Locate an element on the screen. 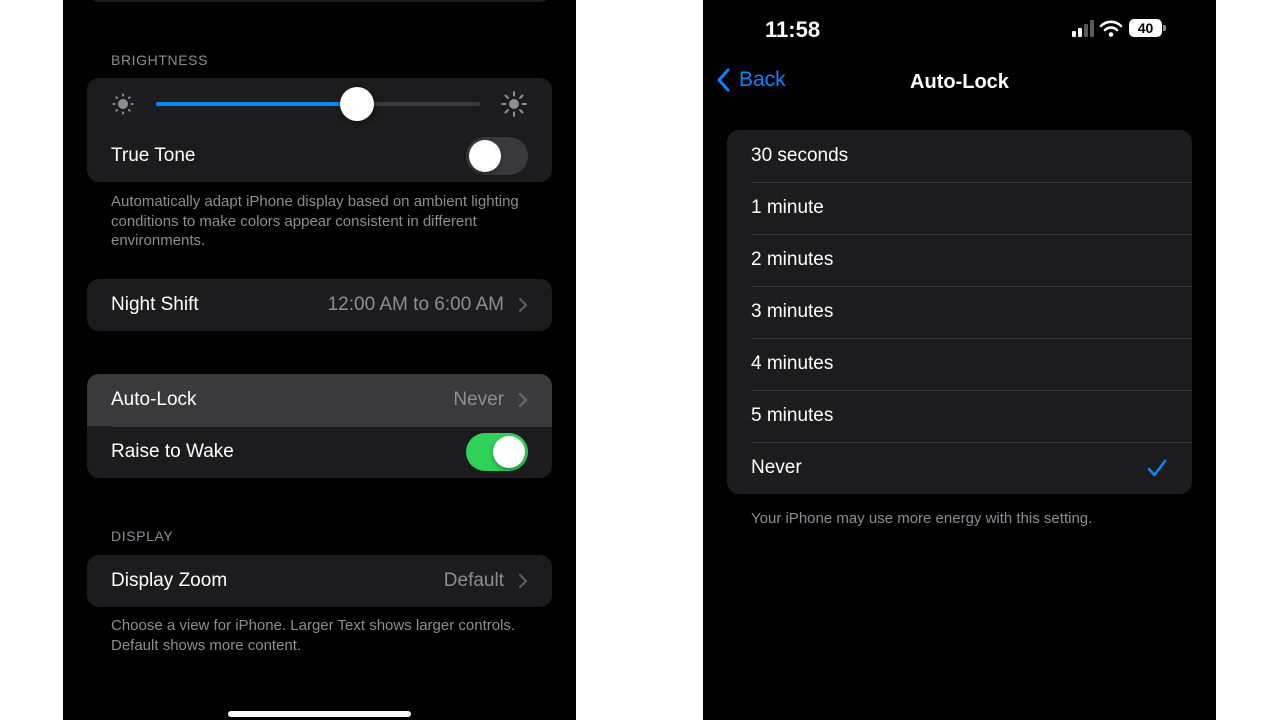  lock-group: Auto-Lock Never Raise to Wake is located at coordinates (319, 426).